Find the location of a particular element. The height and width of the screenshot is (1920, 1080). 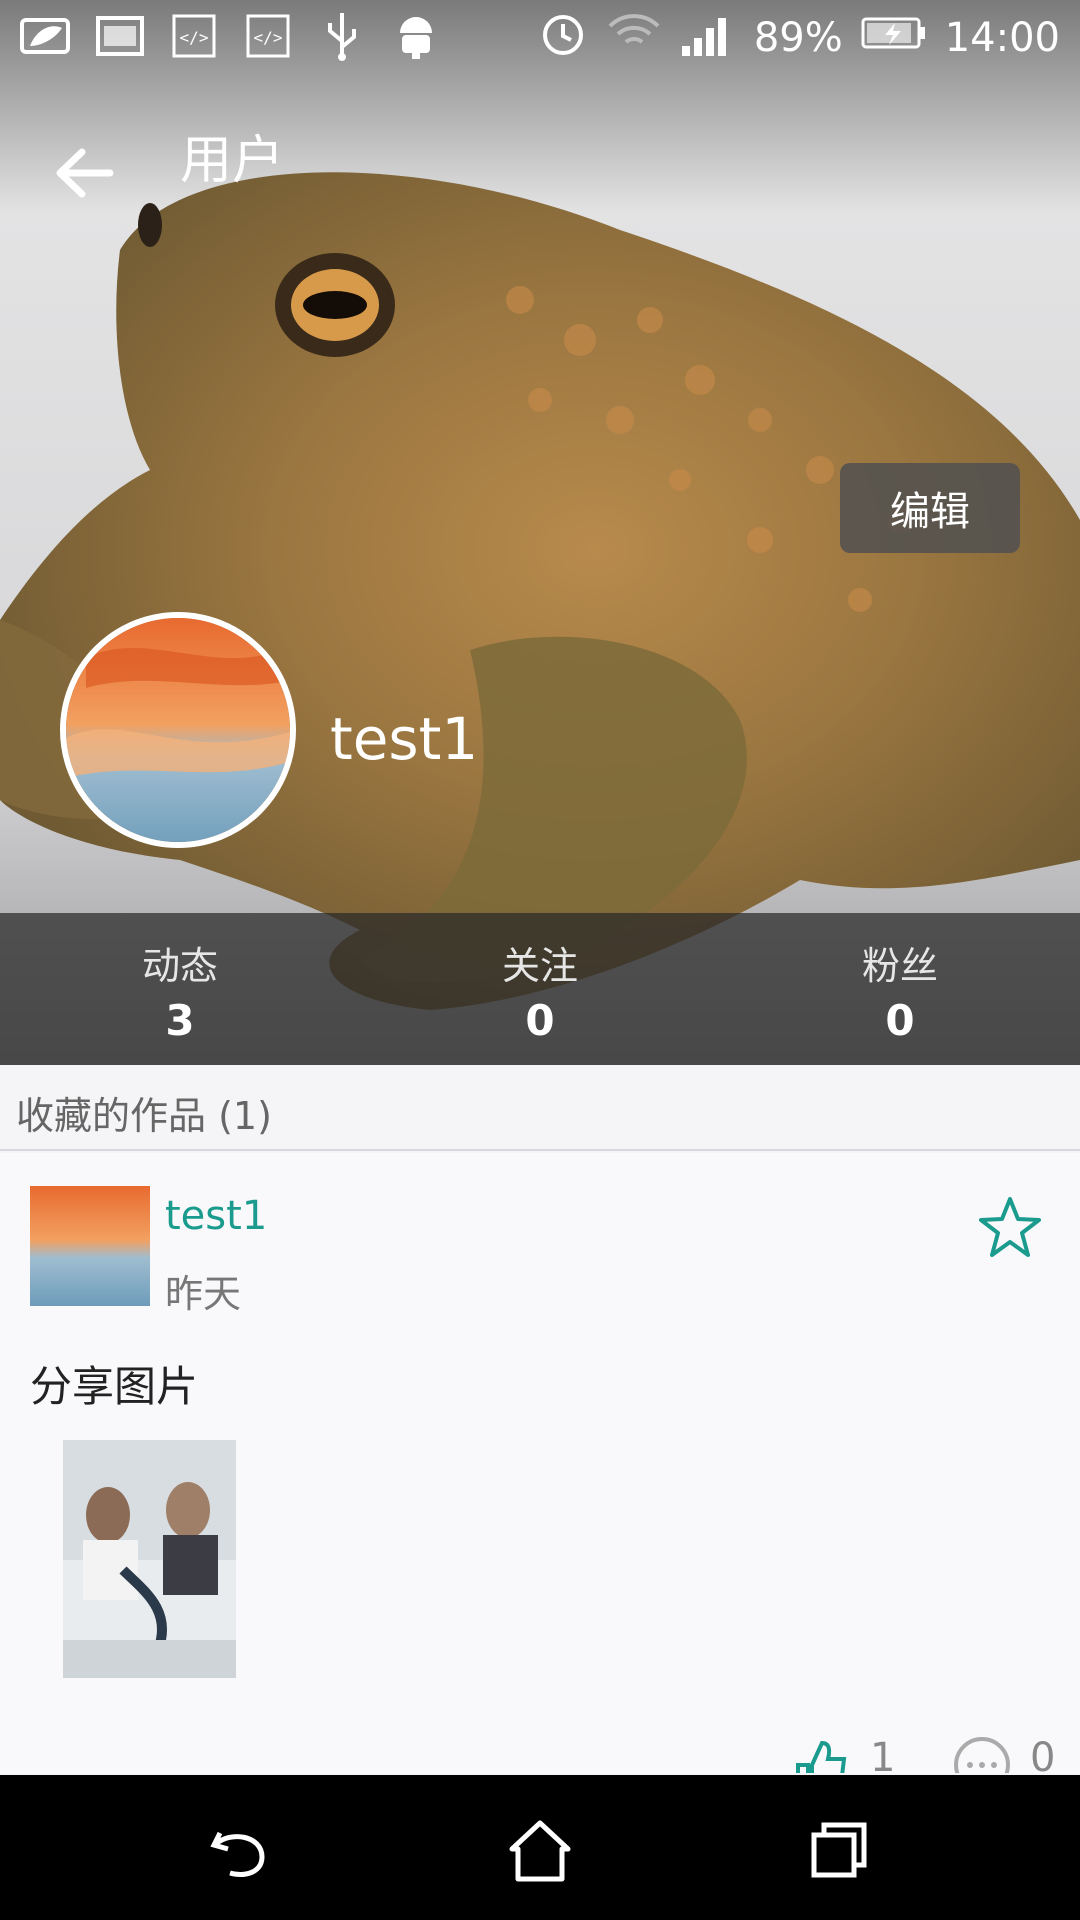

favorites-section-header: 收藏的作品 (1) is located at coordinates (540, 1108).